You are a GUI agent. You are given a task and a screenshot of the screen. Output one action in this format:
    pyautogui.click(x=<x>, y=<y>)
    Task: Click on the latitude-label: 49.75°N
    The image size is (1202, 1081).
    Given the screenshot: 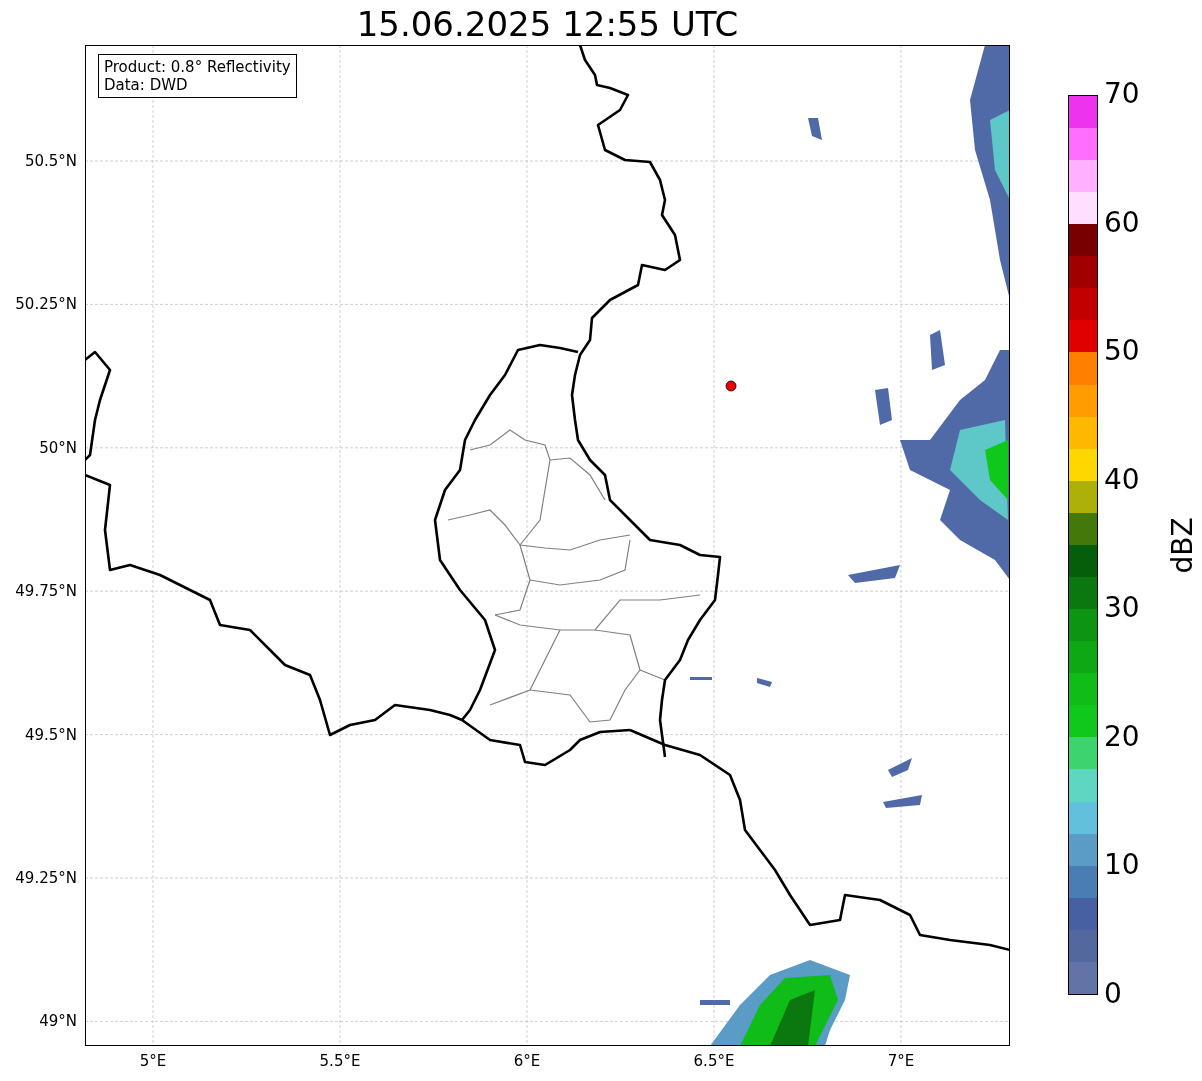 What is the action you would take?
    pyautogui.click(x=46, y=591)
    